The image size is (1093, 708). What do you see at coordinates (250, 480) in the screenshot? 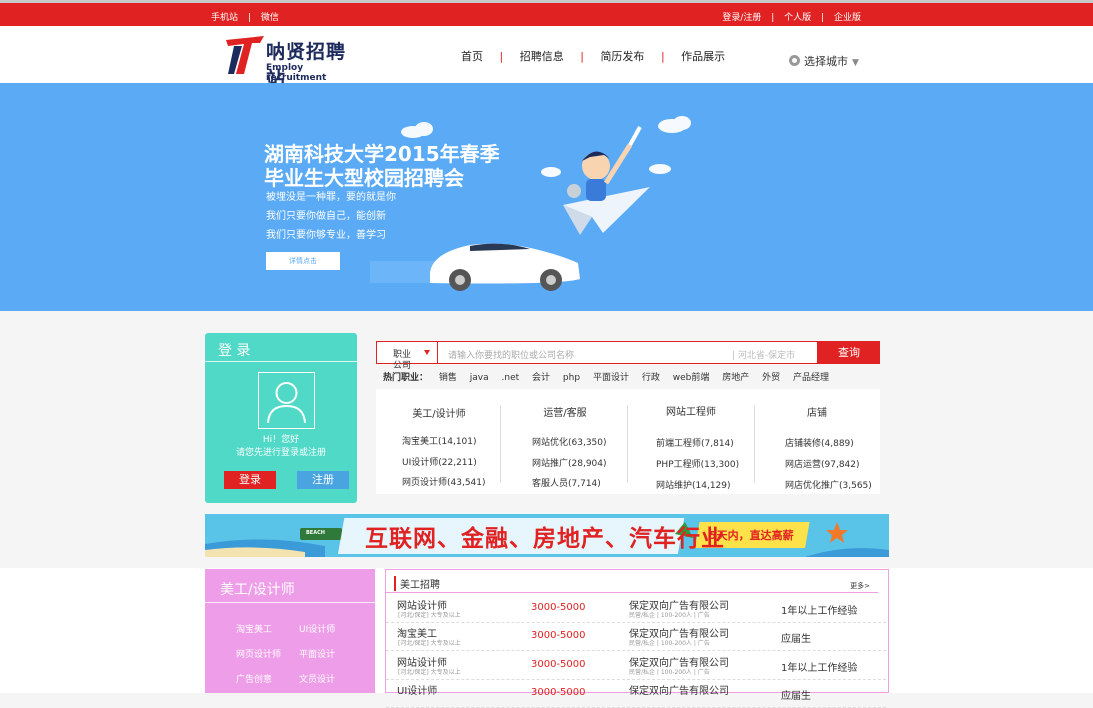
I see `login-button: 登录` at bounding box center [250, 480].